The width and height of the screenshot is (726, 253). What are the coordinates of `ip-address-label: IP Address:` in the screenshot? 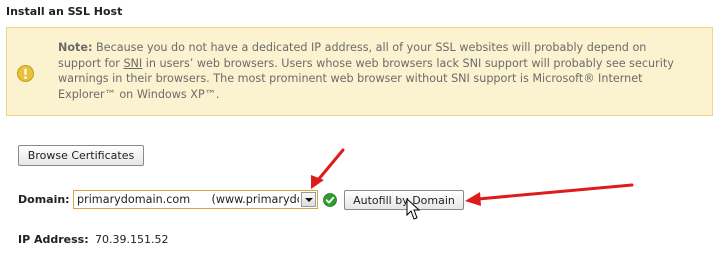 It's located at (53, 239).